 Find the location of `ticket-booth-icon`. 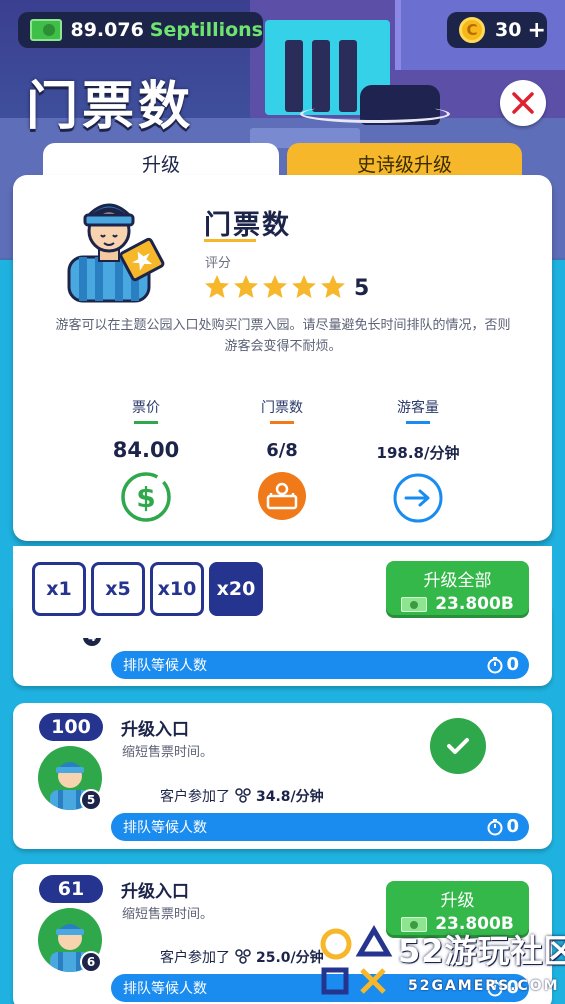

ticket-booth-icon is located at coordinates (282, 496).